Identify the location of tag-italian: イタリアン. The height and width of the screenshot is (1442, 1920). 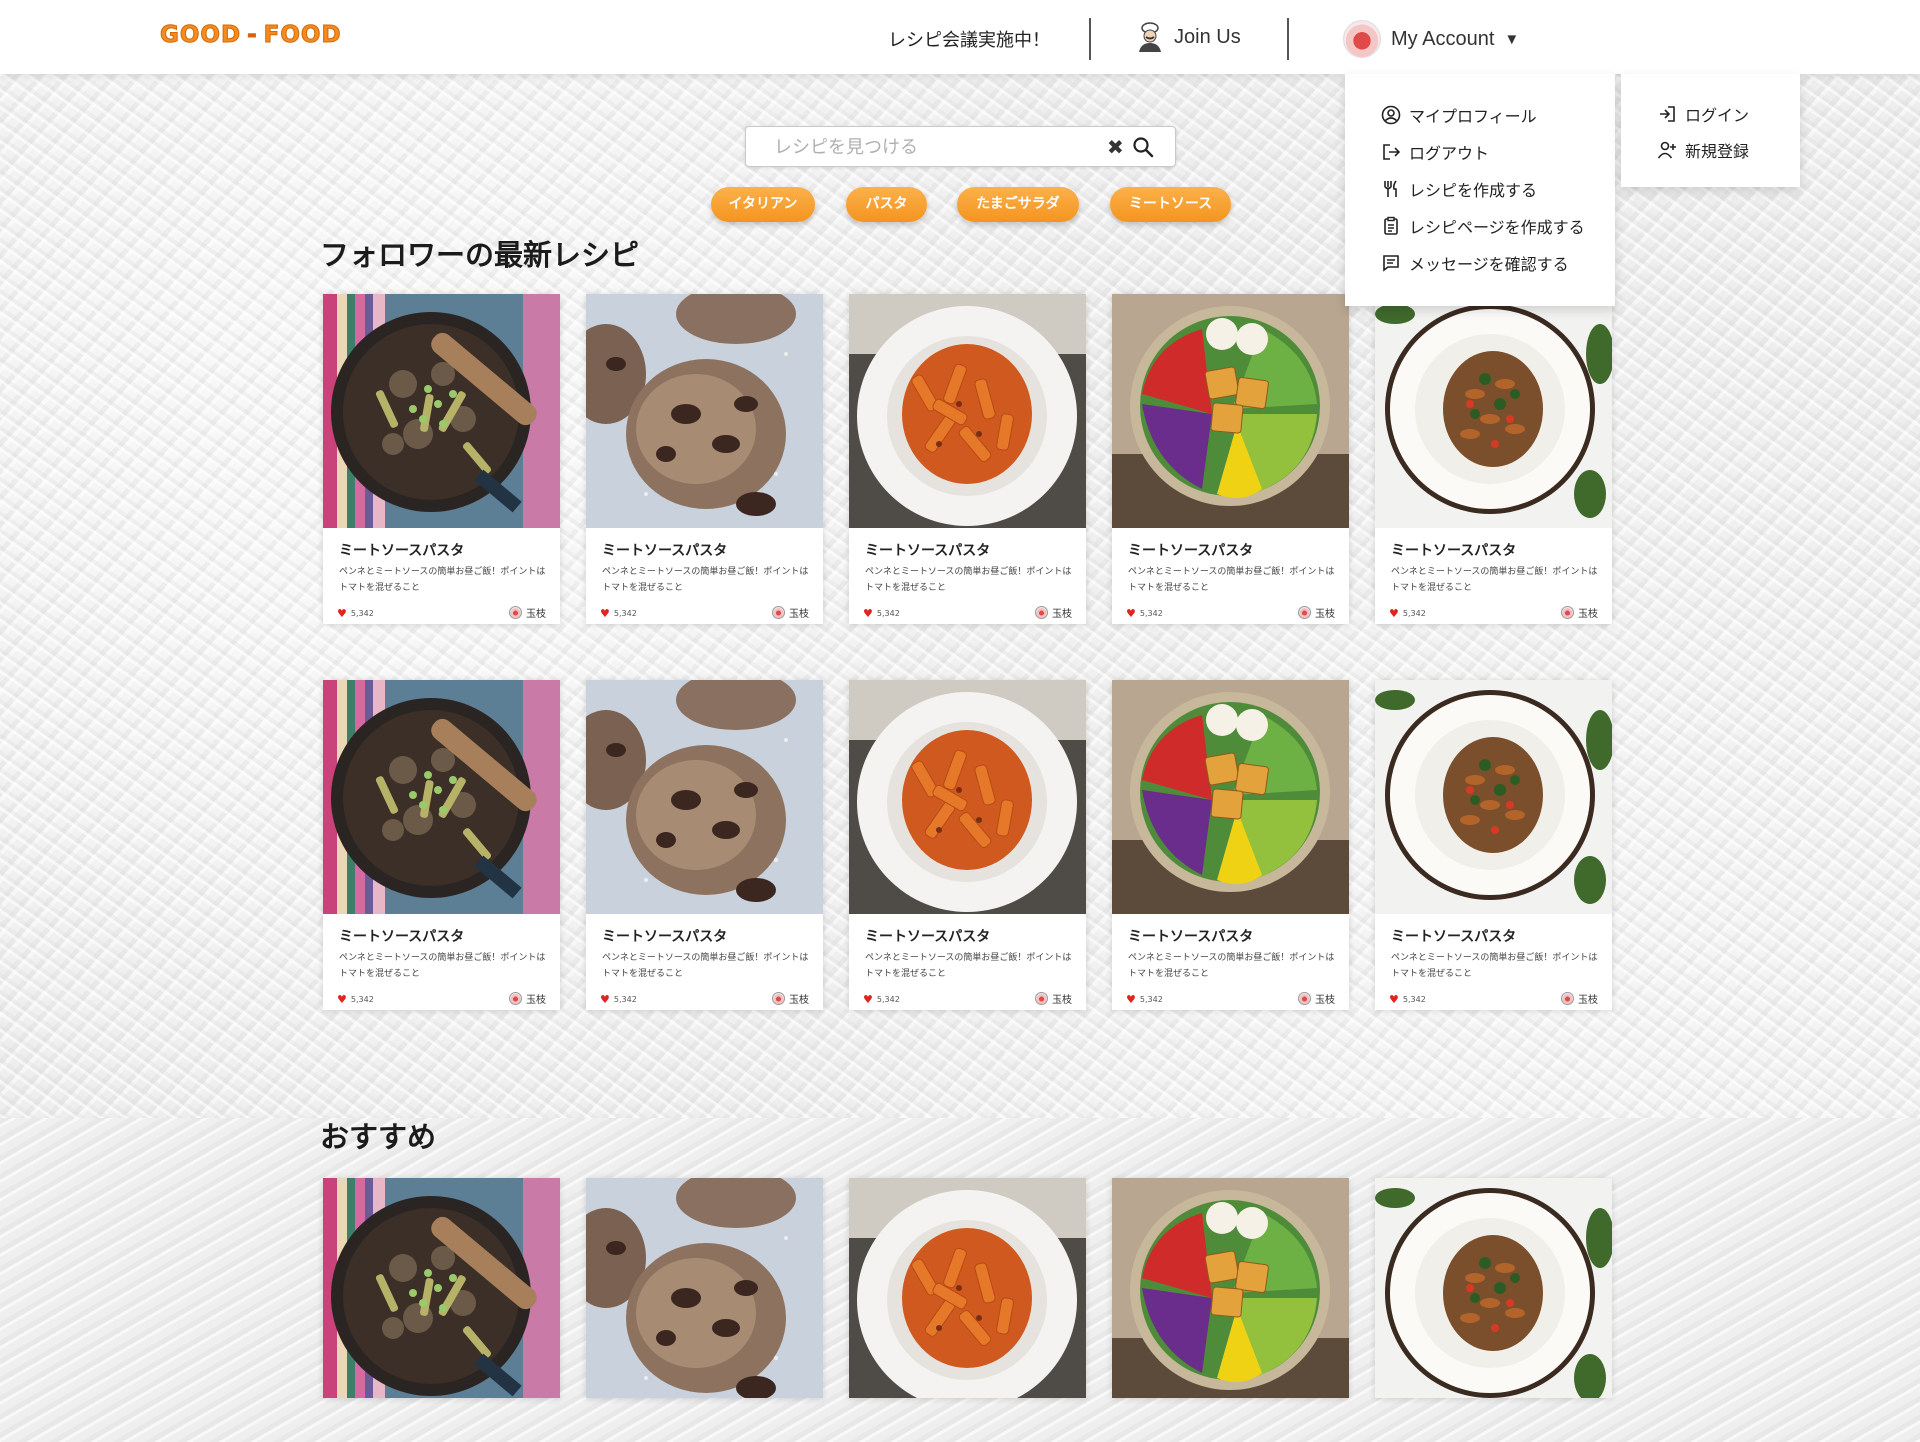
(763, 204).